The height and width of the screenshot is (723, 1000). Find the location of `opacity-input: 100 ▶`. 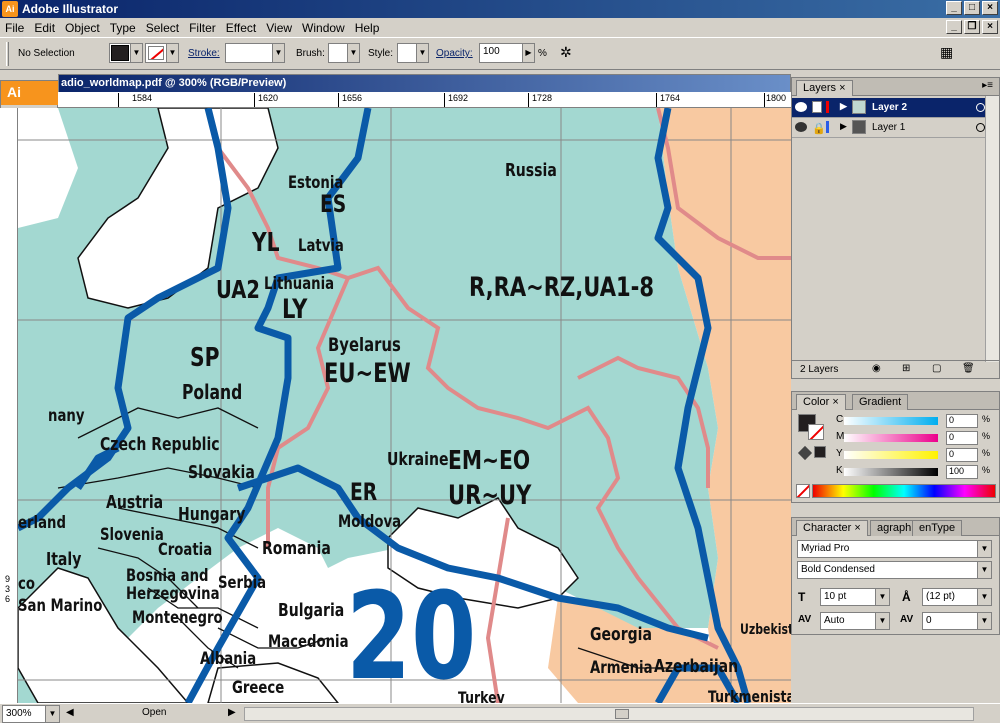

opacity-input: 100 ▶ is located at coordinates (507, 53).